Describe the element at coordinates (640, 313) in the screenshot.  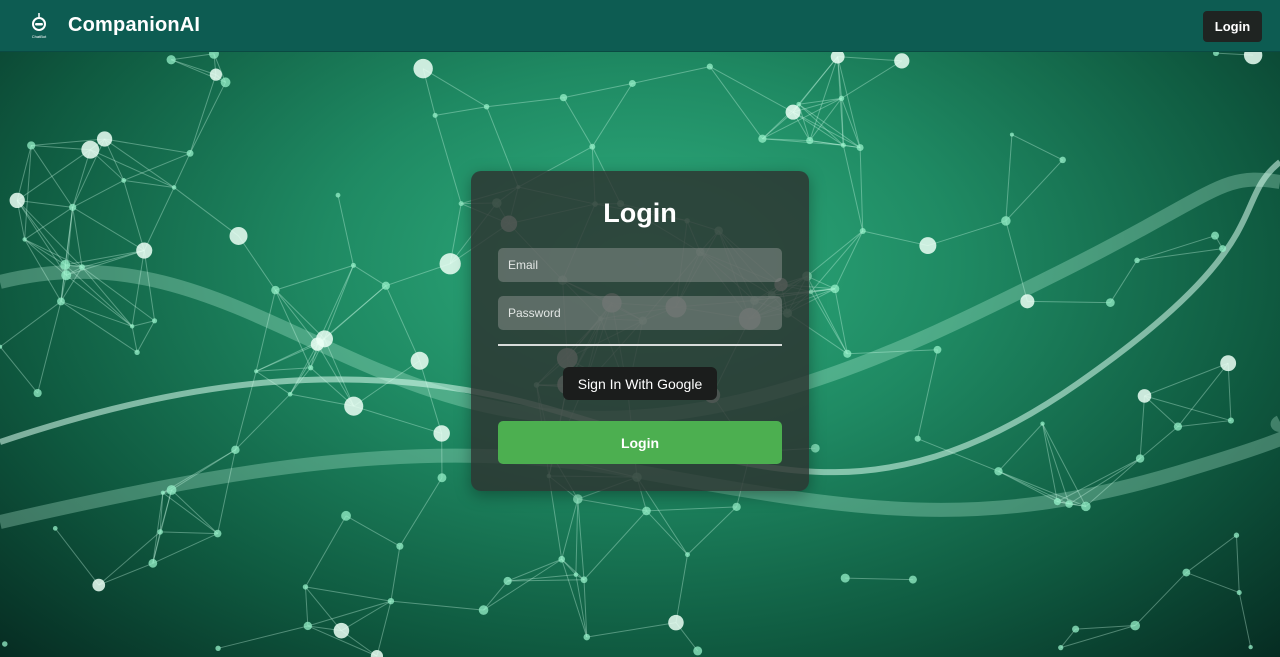
I see `password-field` at that location.